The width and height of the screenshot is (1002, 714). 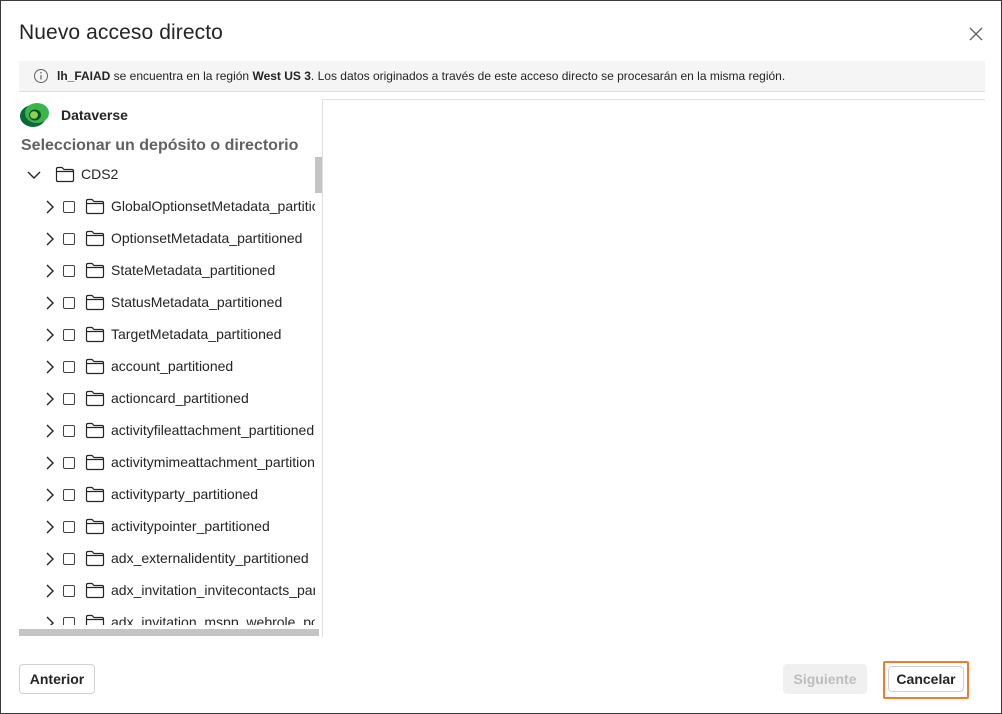 I want to click on tree-item: GlobalOptionsetMetadata_partitioned, so click(x=167, y=207).